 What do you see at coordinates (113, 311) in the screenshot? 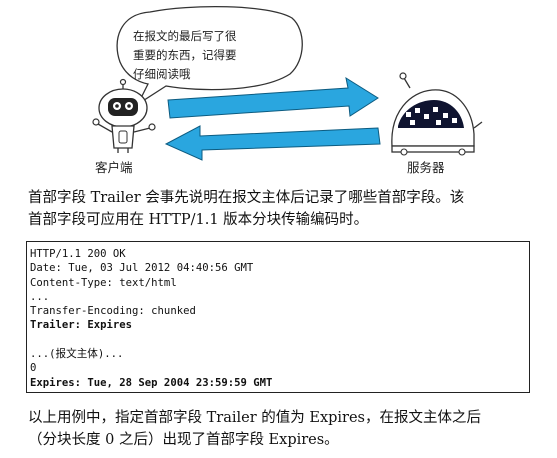
I see `code-line: Transfer-Encoding: chunked` at bounding box center [113, 311].